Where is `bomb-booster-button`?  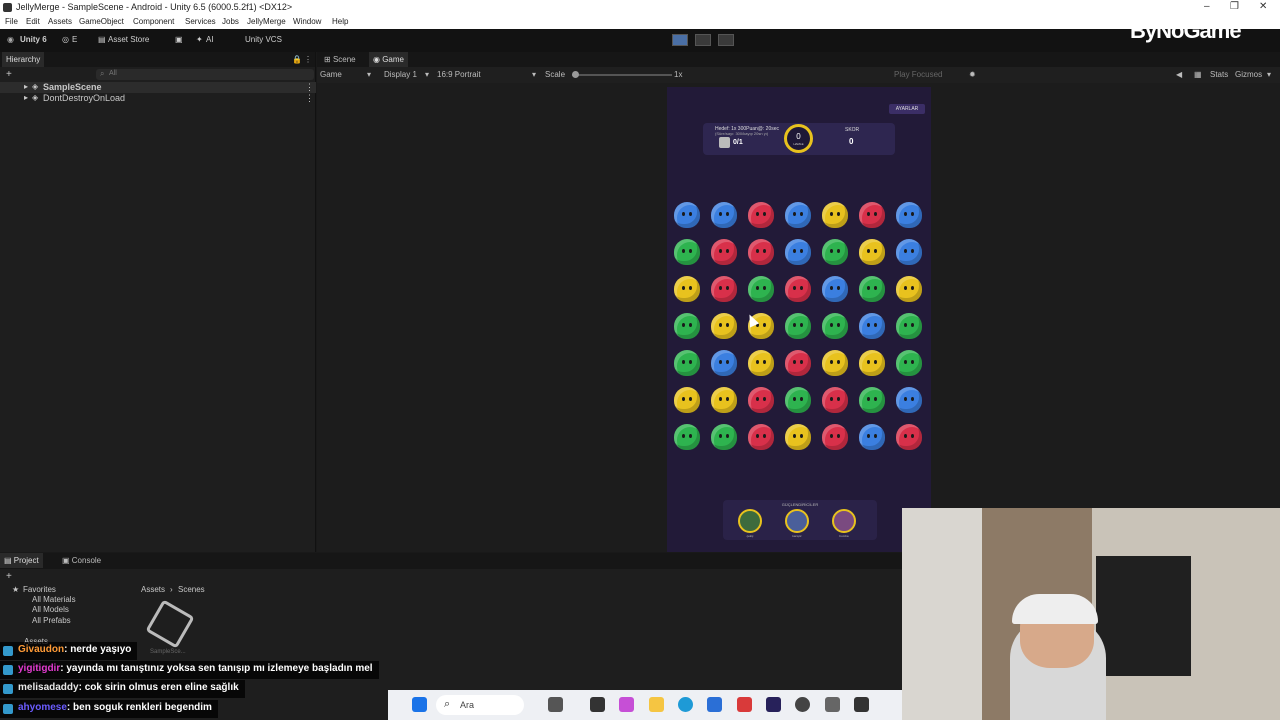
bomb-booster-button is located at coordinates (844, 521).